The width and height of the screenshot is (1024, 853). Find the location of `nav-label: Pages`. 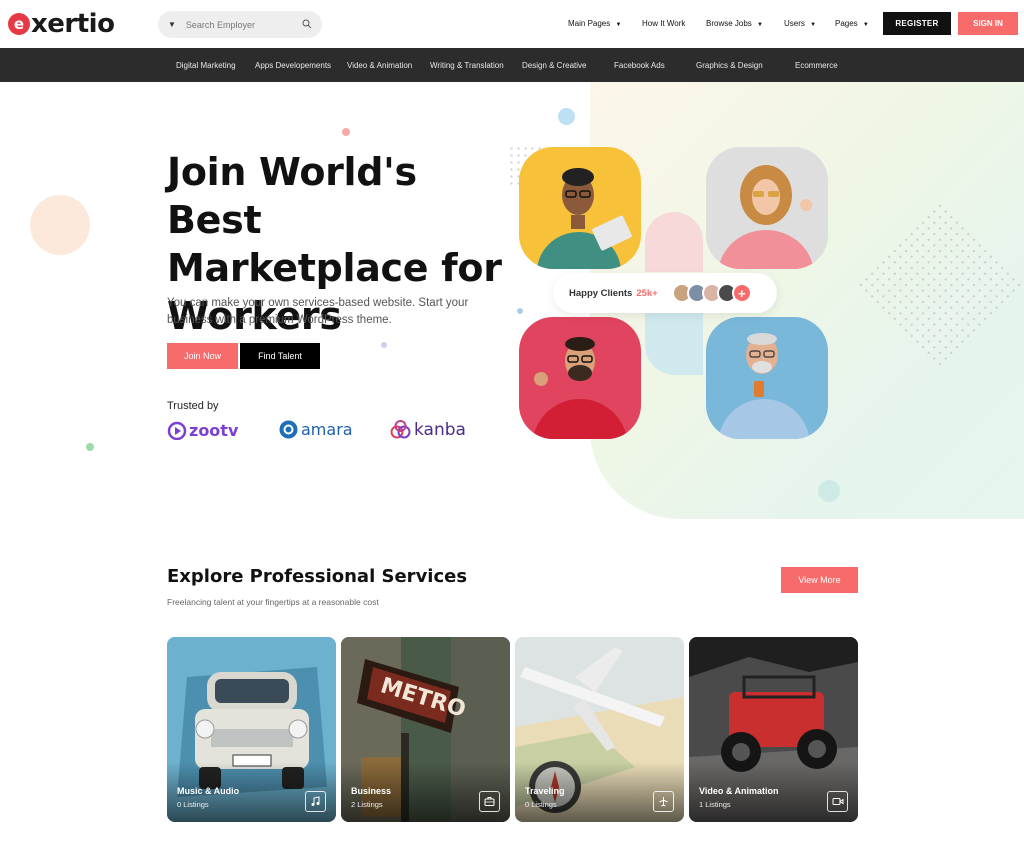

nav-label: Pages is located at coordinates (846, 23).